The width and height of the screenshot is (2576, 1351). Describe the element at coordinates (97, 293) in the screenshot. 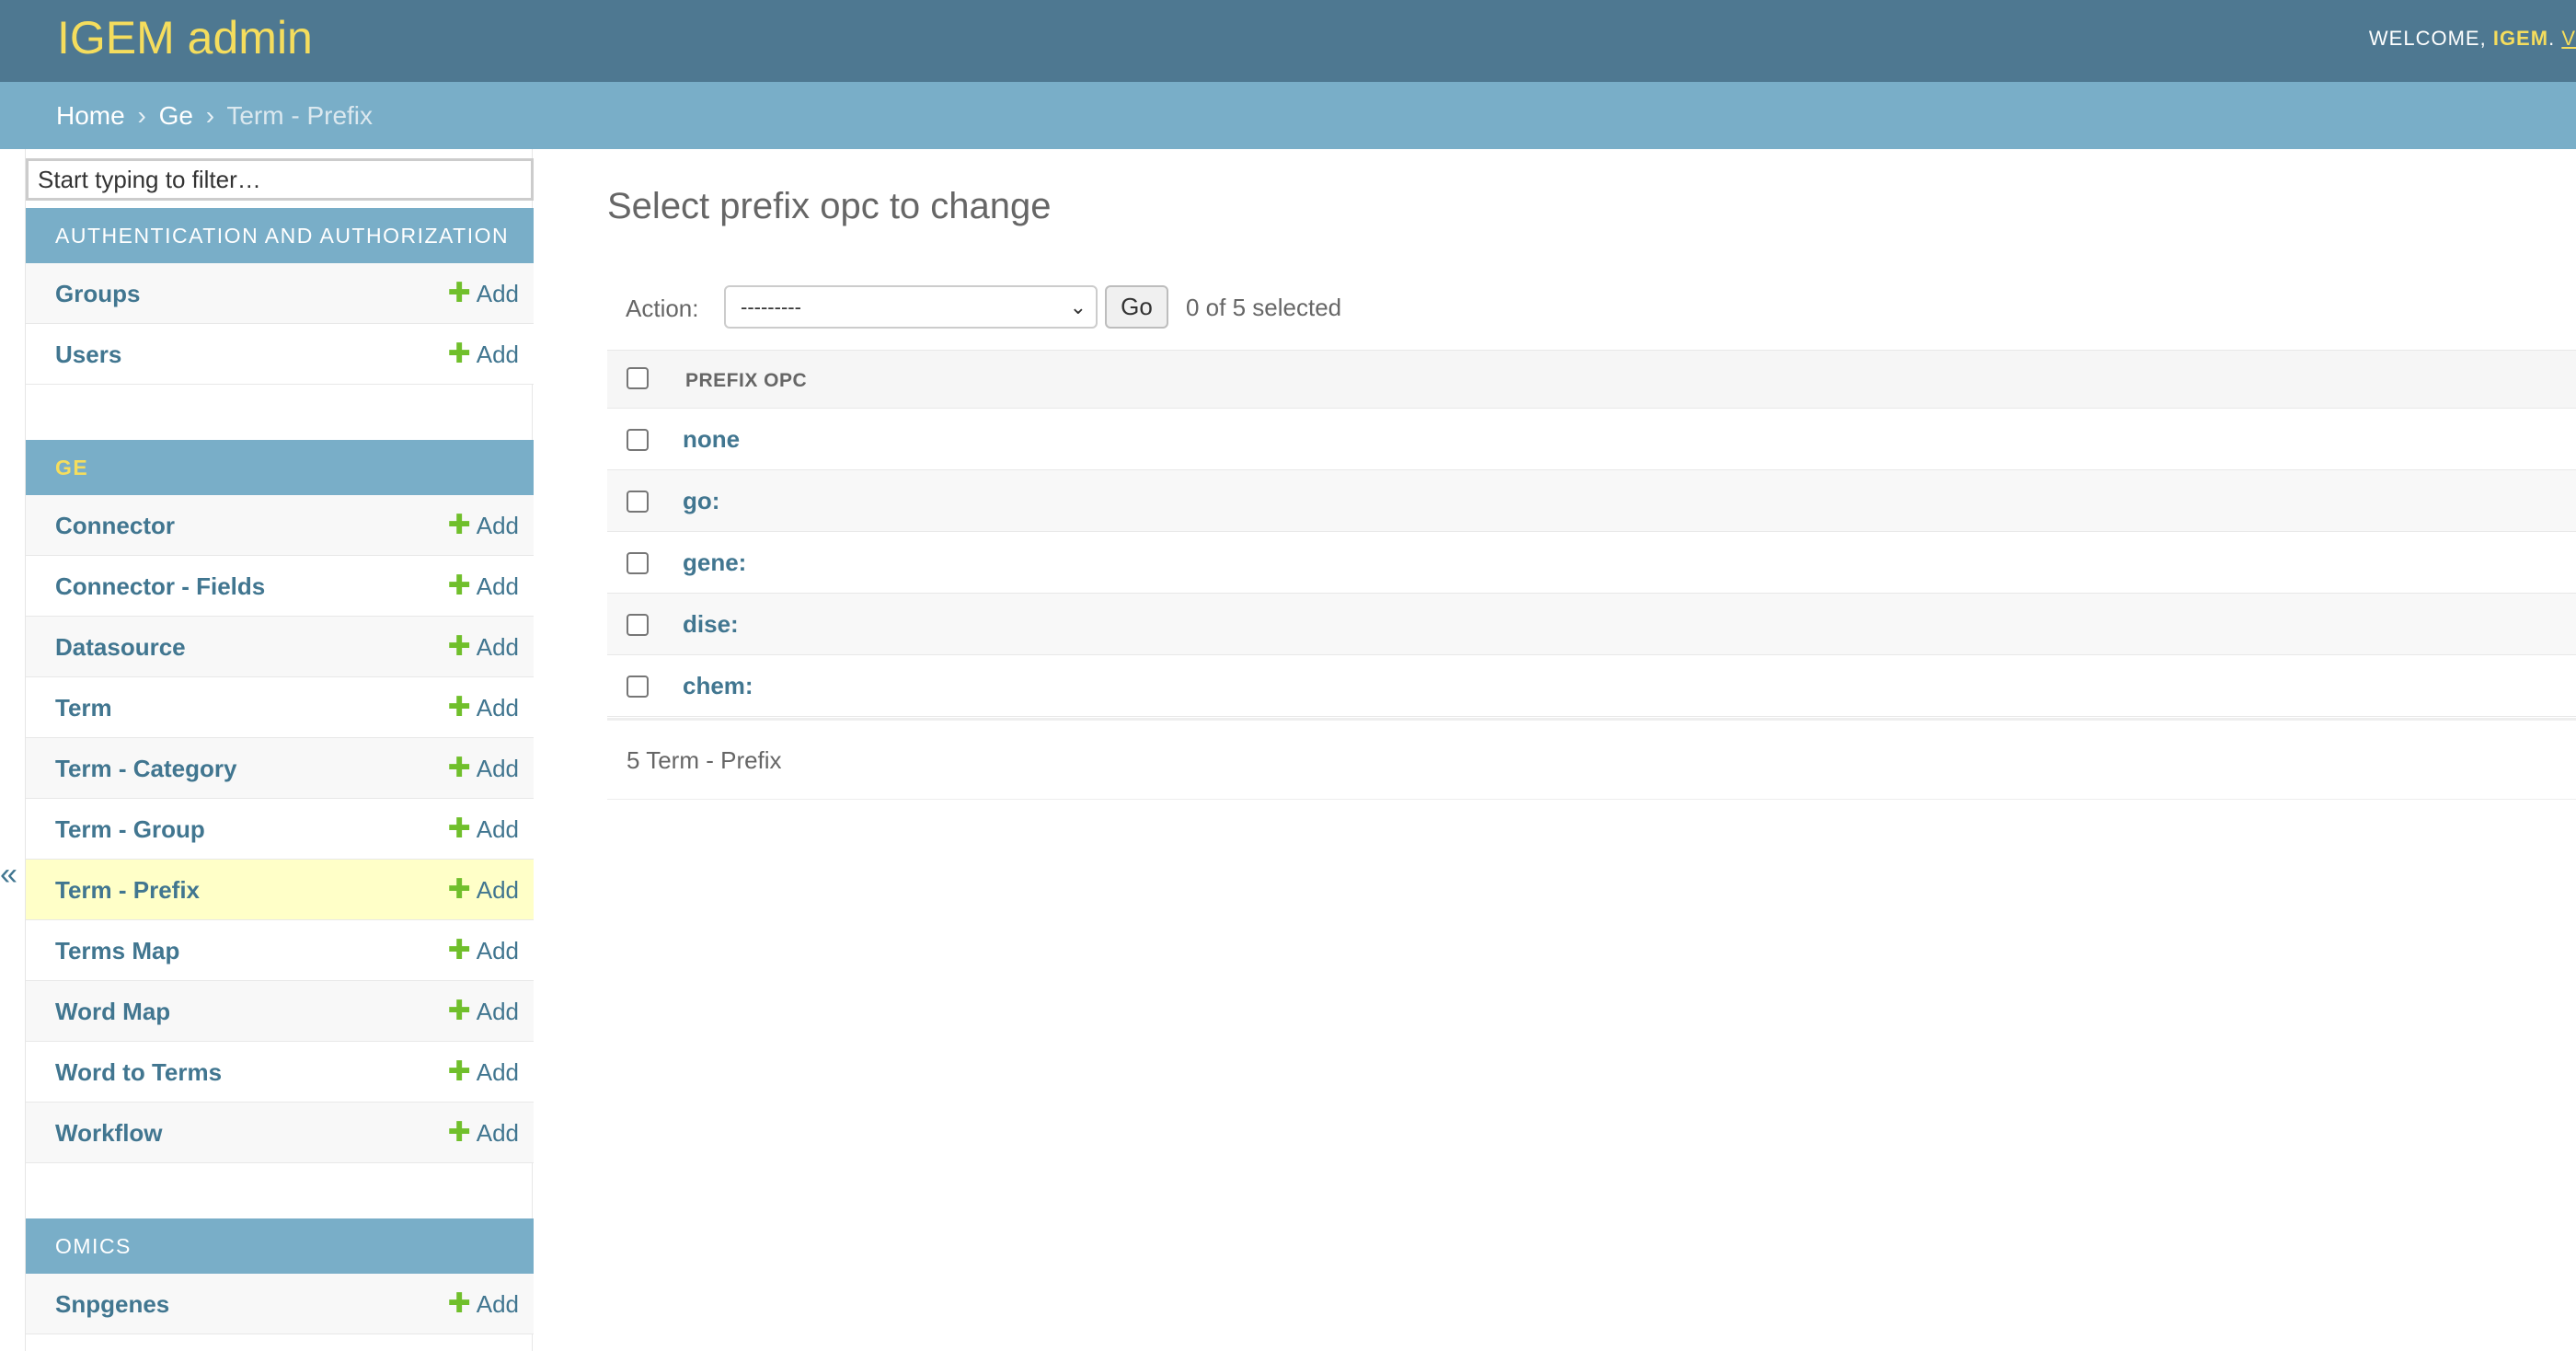

I see `model-link: Groups` at that location.